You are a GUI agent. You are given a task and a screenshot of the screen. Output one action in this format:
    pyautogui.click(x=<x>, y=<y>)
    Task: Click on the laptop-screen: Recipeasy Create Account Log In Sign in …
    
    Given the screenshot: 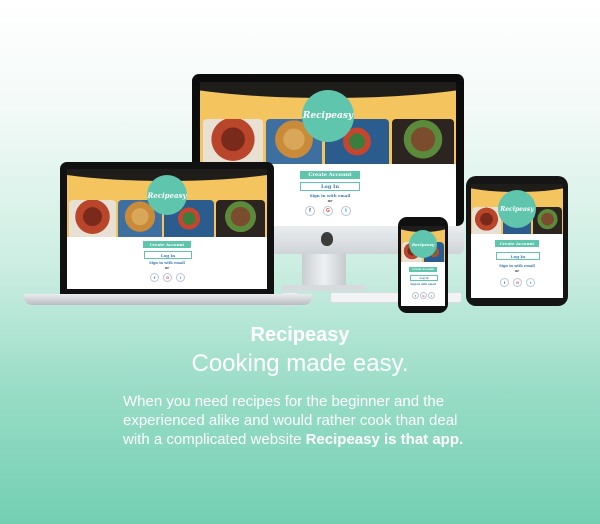 What is the action you would take?
    pyautogui.click(x=167, y=229)
    